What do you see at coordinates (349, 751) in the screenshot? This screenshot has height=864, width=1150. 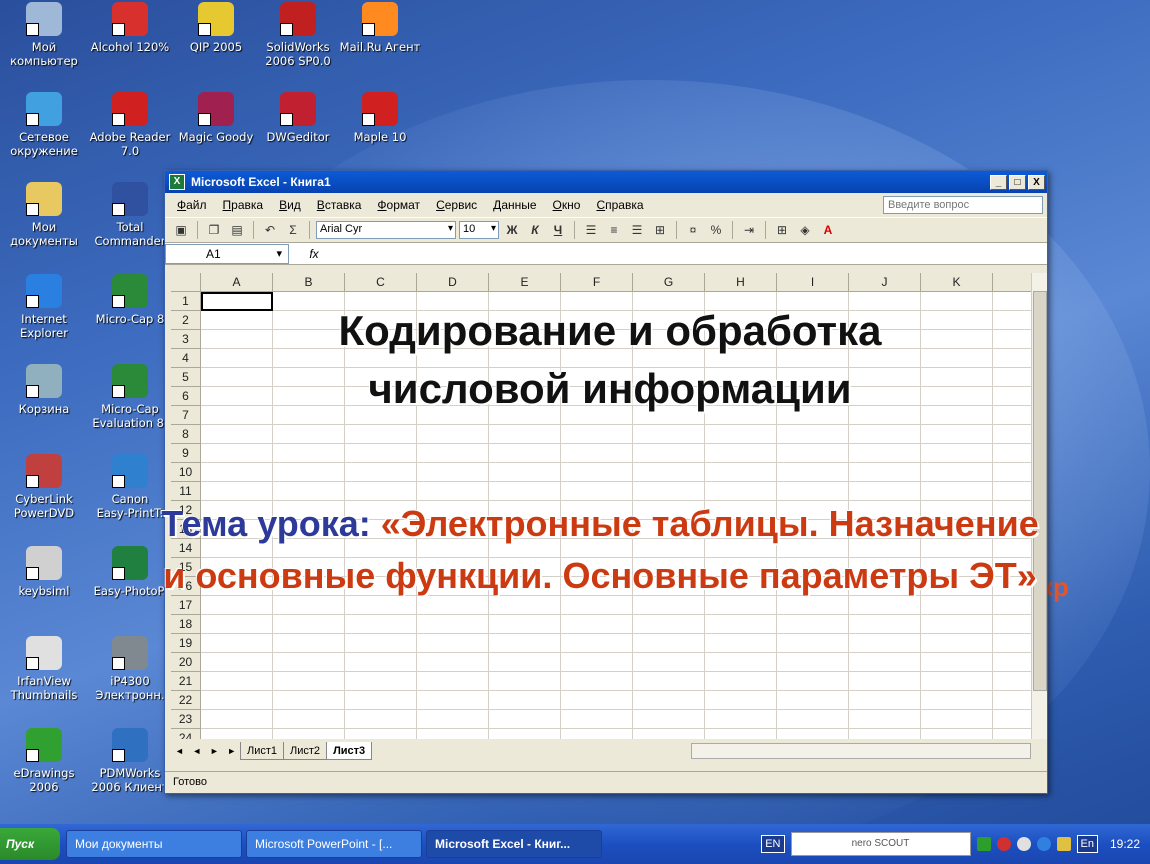 I see `sheet-tab-3: Лист3` at bounding box center [349, 751].